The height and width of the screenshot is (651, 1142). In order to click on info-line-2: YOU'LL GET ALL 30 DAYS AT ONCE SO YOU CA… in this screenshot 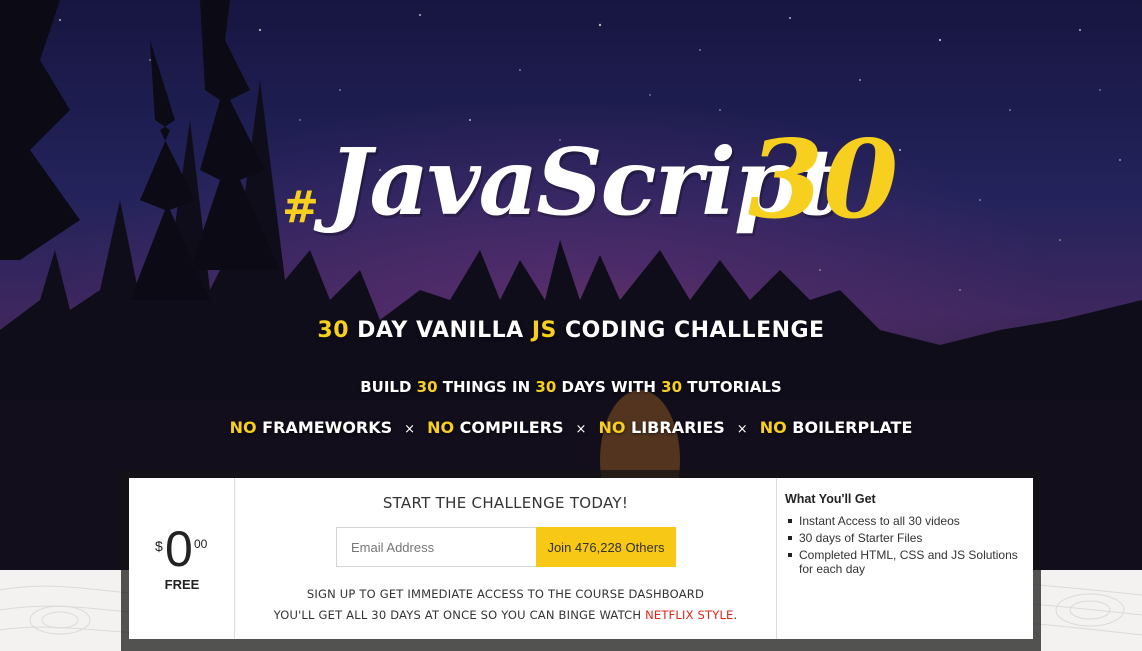, I will do `click(505, 615)`.